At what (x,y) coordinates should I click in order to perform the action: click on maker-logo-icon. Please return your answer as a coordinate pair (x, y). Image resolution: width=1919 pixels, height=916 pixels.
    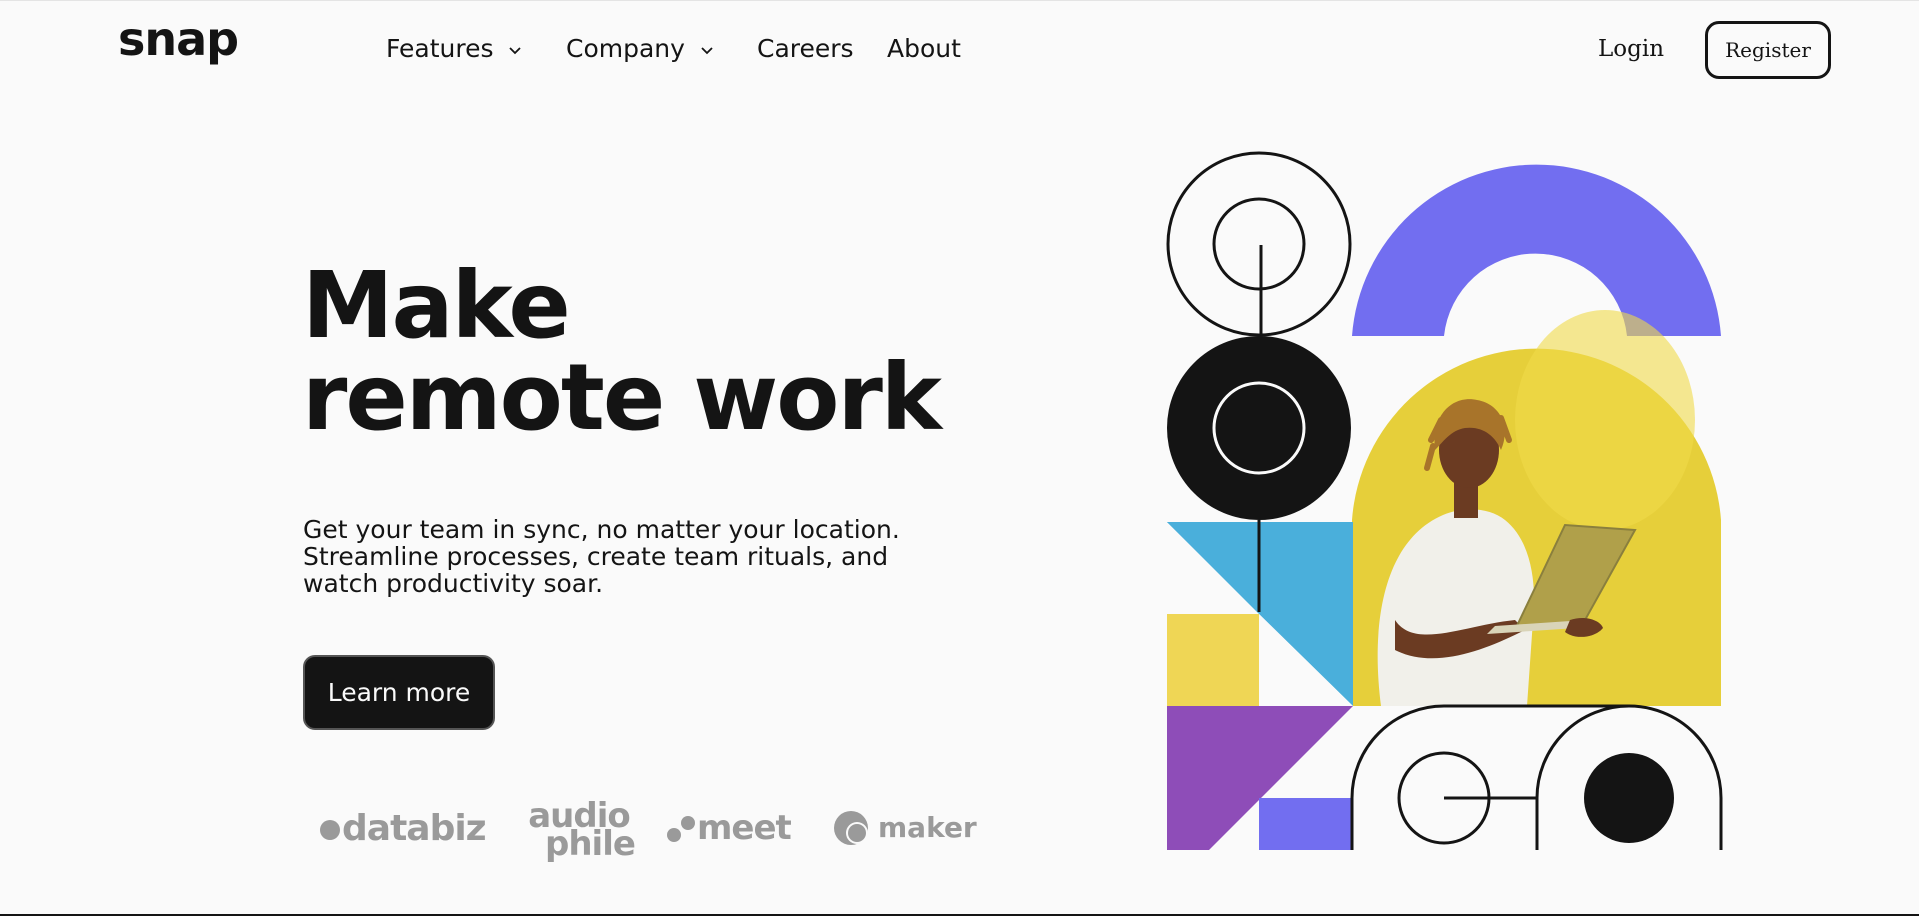
    Looking at the image, I should click on (851, 828).